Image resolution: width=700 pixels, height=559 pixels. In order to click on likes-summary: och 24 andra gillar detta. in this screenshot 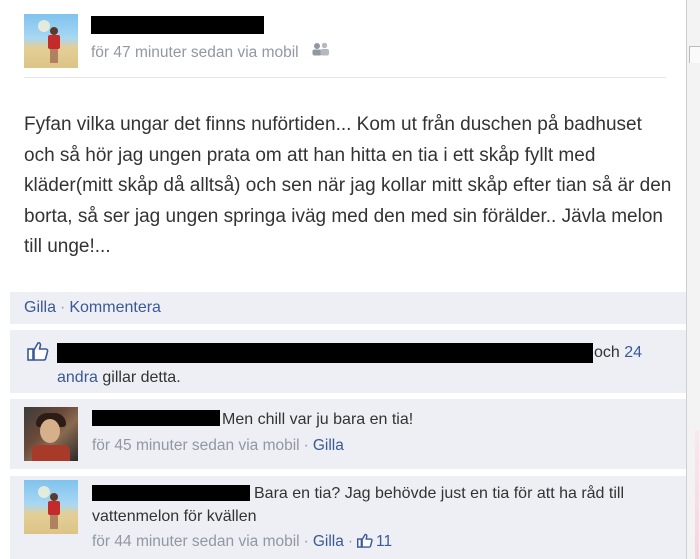, I will do `click(348, 361)`.